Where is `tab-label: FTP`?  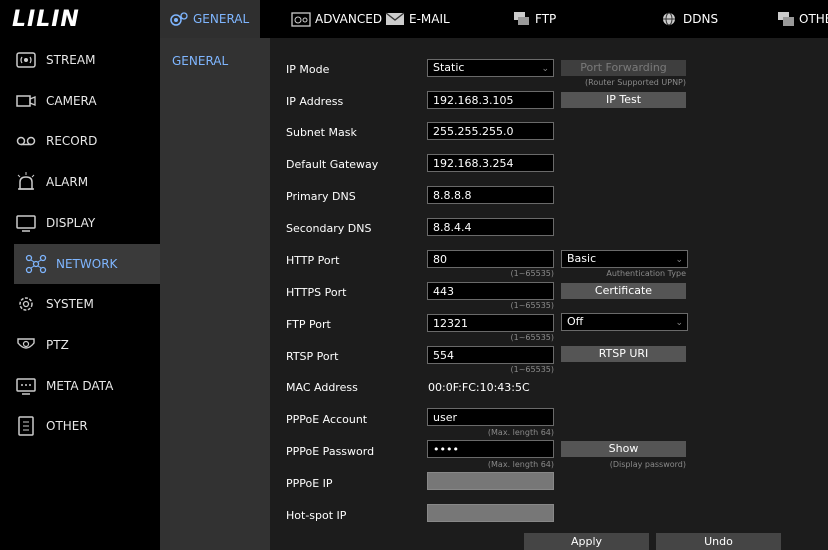 tab-label: FTP is located at coordinates (546, 19).